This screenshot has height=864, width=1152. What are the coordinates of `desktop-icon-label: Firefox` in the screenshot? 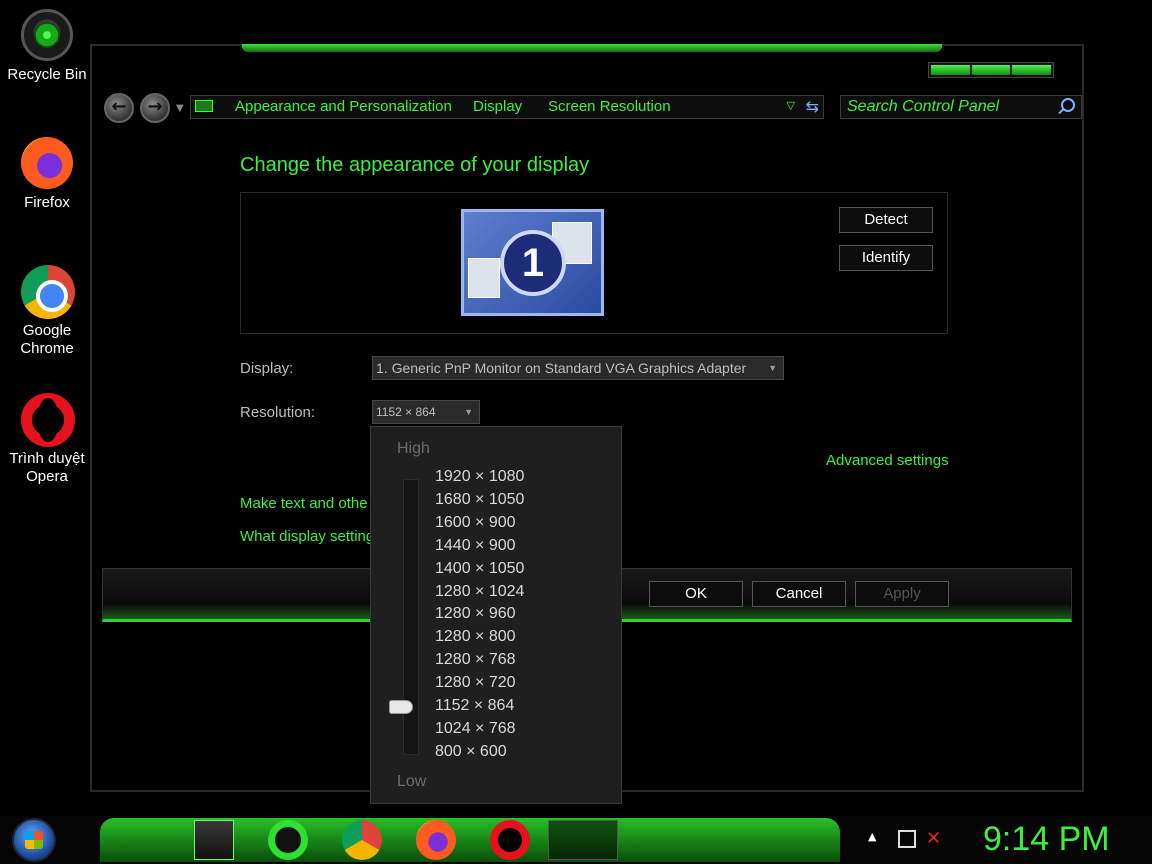 It's located at (47, 202).